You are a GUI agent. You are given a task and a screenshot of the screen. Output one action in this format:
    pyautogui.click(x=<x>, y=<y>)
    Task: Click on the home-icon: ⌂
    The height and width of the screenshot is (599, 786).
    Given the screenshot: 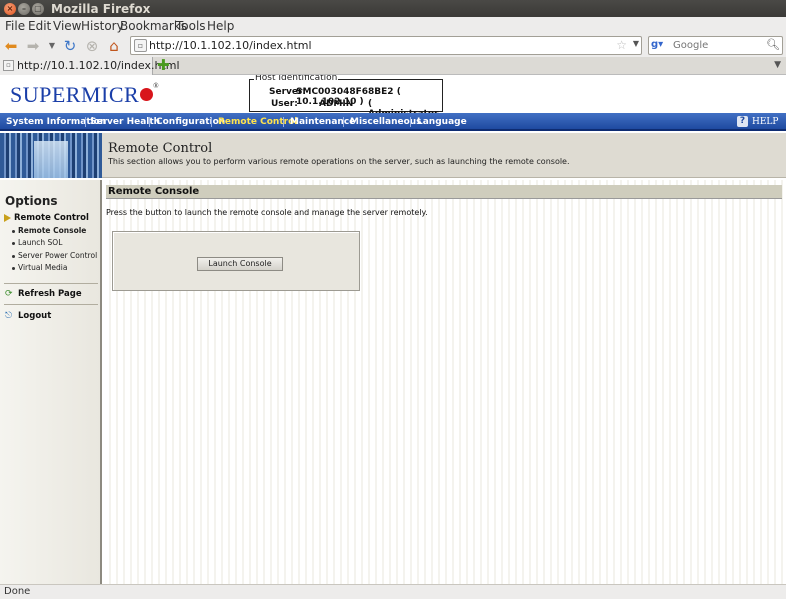 What is the action you would take?
    pyautogui.click(x=114, y=46)
    